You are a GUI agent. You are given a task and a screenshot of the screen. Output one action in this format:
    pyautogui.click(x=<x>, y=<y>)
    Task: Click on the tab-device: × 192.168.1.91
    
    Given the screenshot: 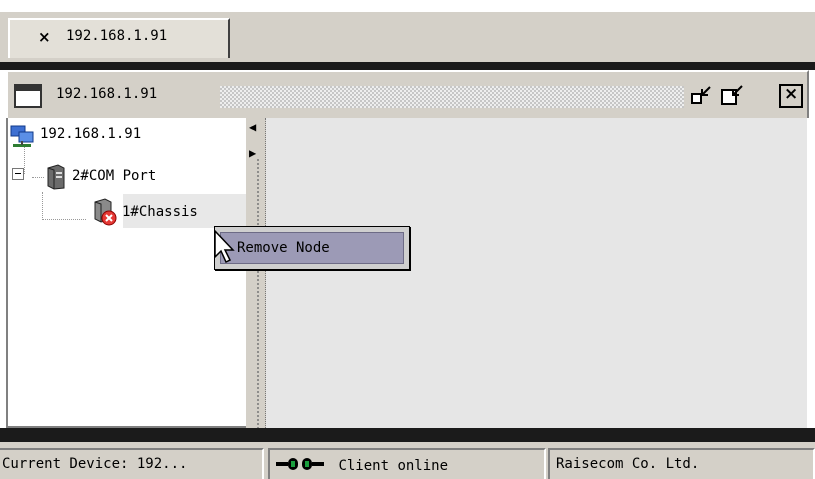 What is the action you would take?
    pyautogui.click(x=119, y=38)
    